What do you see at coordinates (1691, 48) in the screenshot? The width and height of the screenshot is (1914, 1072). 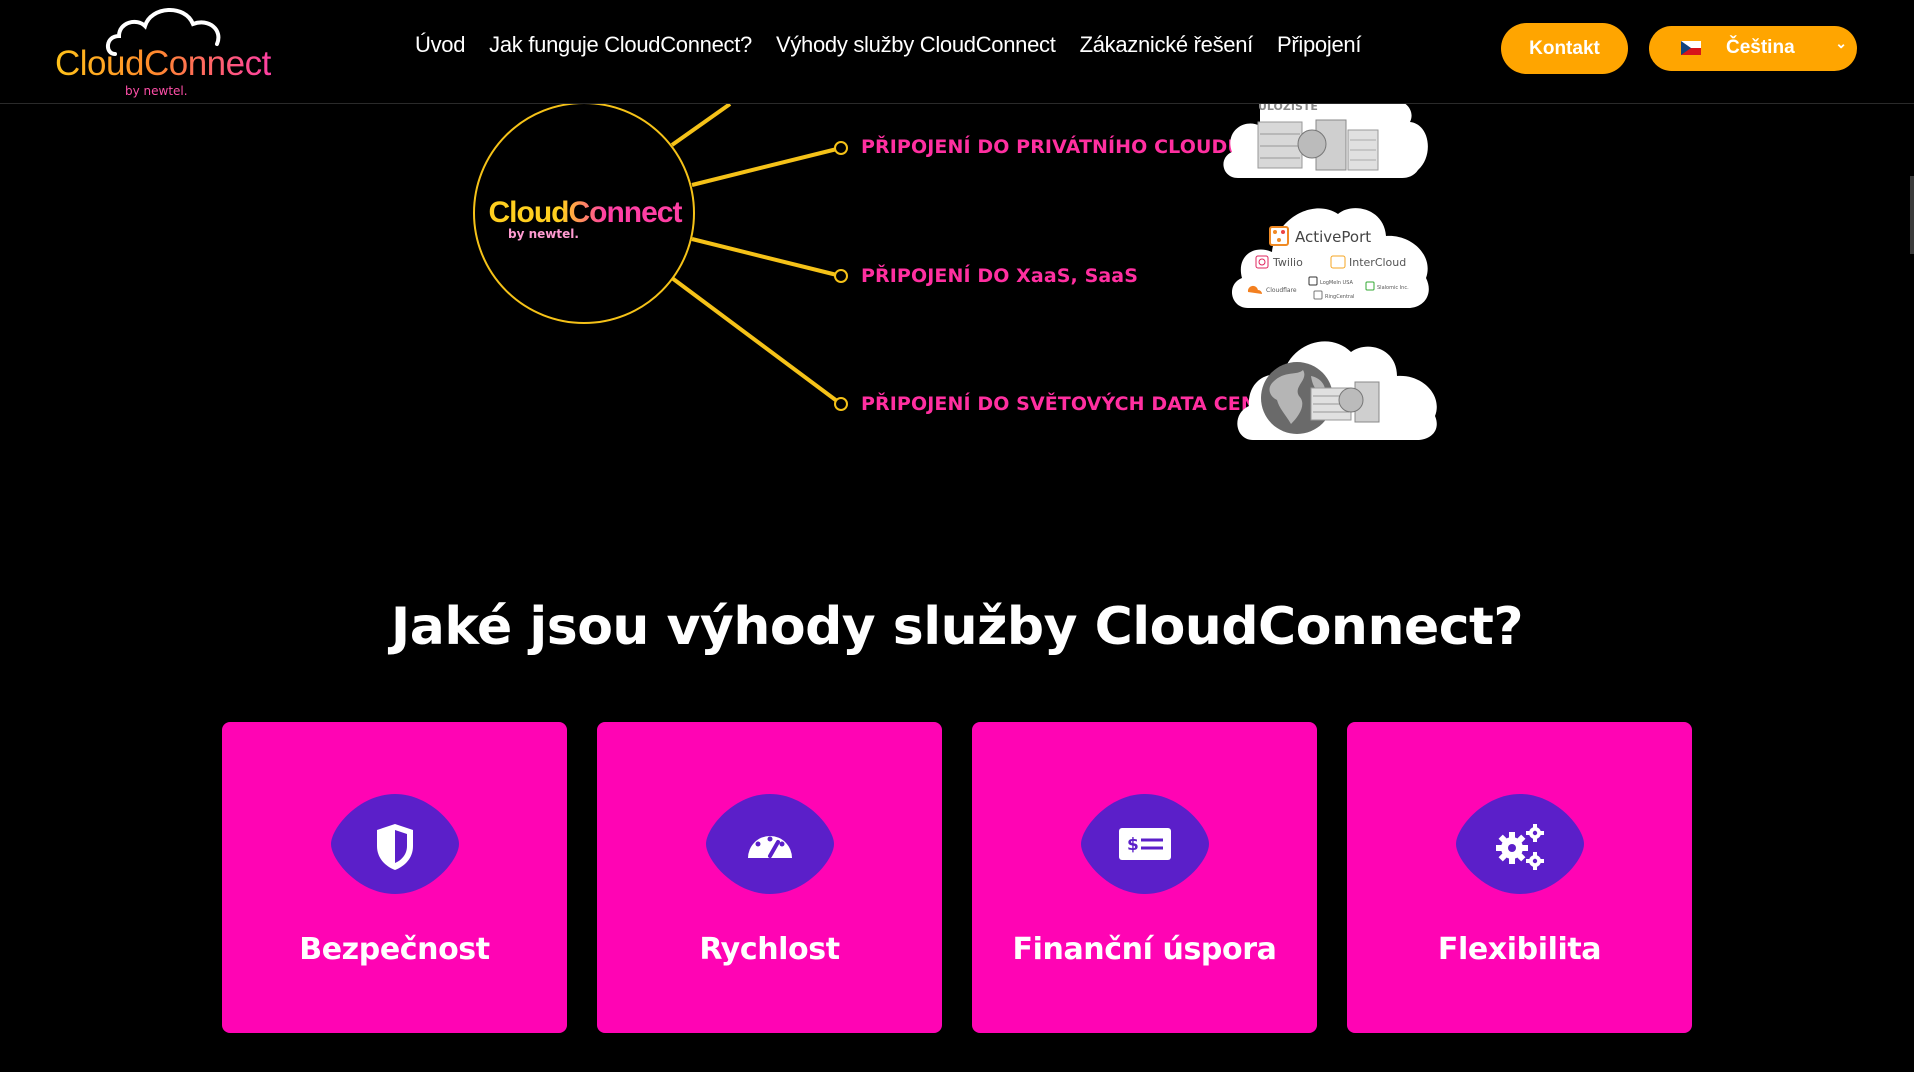 I see `czech-flag-icon` at bounding box center [1691, 48].